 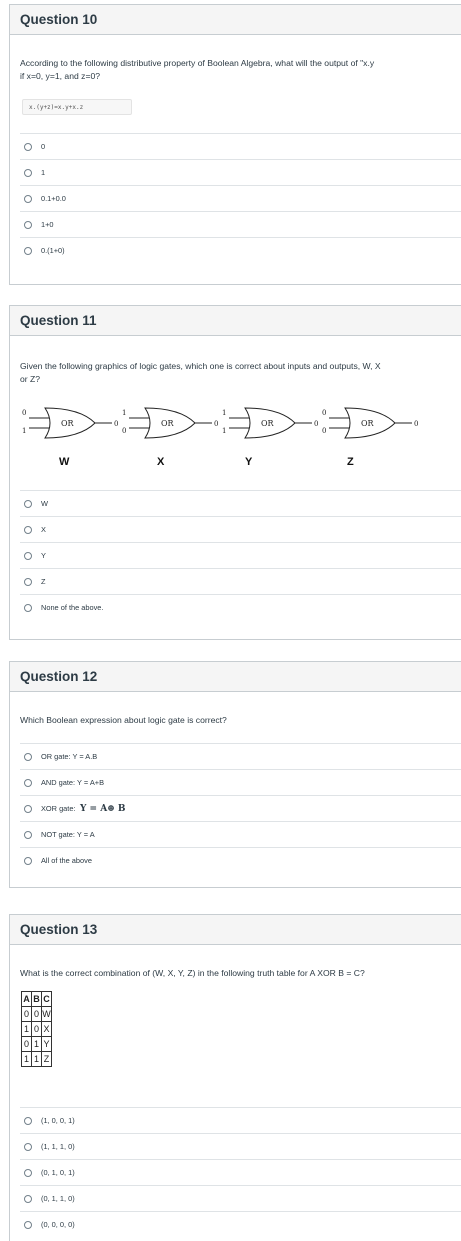 I want to click on answer-option: All of the above, so click(x=240, y=860).